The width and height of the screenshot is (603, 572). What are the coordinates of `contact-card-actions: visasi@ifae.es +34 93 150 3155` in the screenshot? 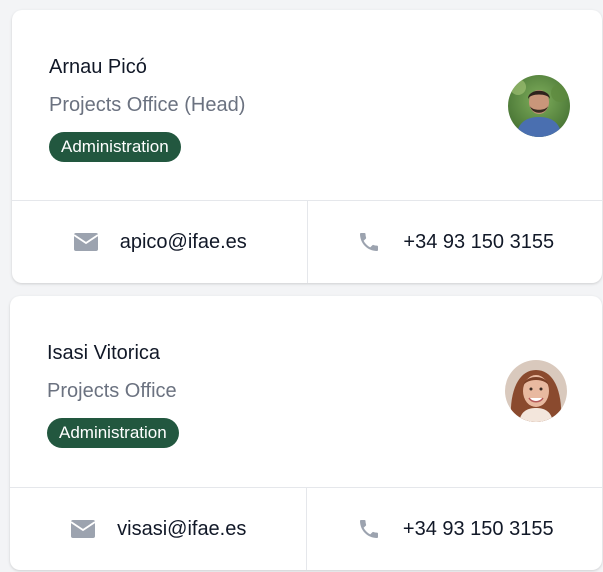 It's located at (306, 528).